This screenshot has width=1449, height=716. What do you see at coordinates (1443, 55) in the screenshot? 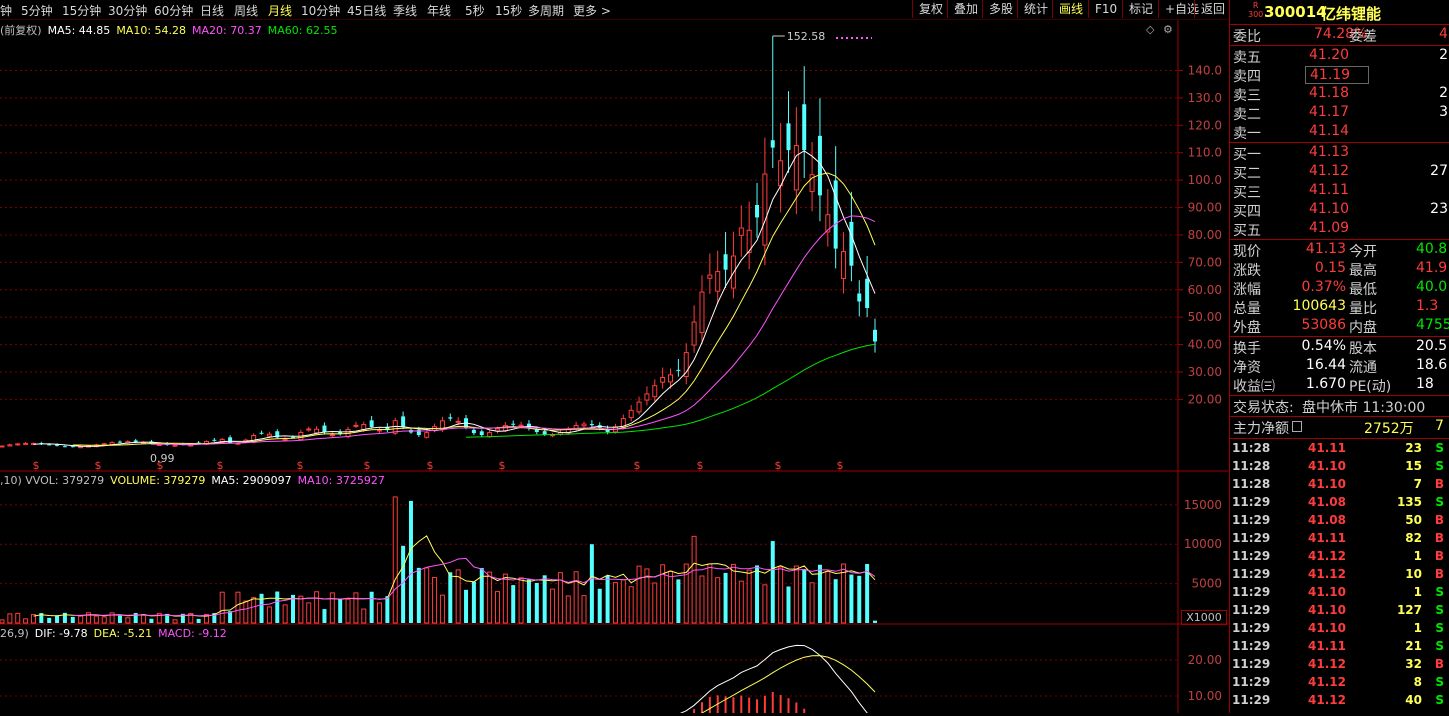
I see `ask-volume: 2` at bounding box center [1443, 55].